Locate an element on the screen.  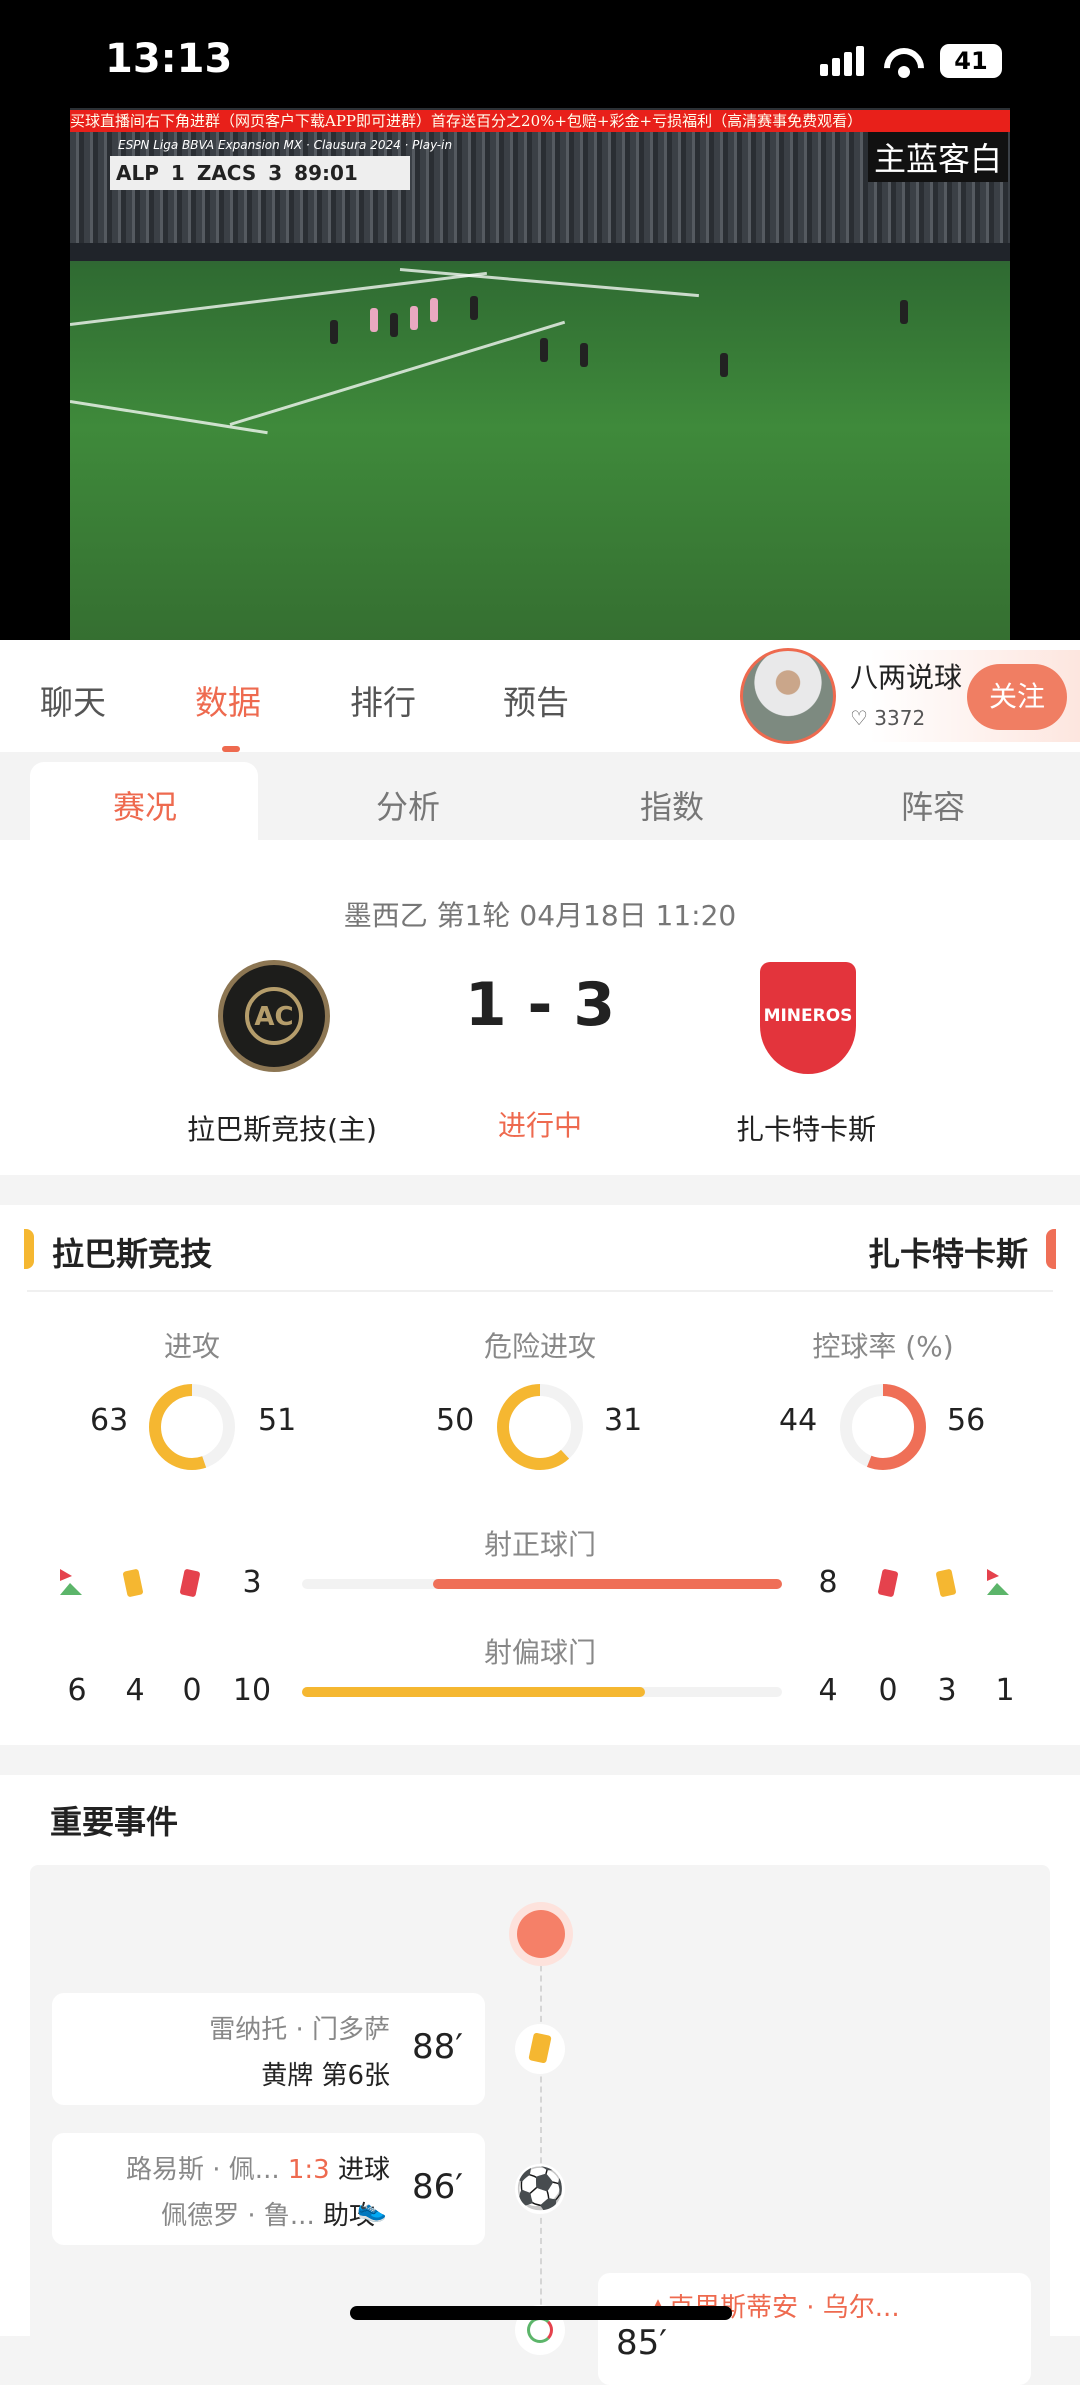
clock: 13:13 is located at coordinates (169, 59).